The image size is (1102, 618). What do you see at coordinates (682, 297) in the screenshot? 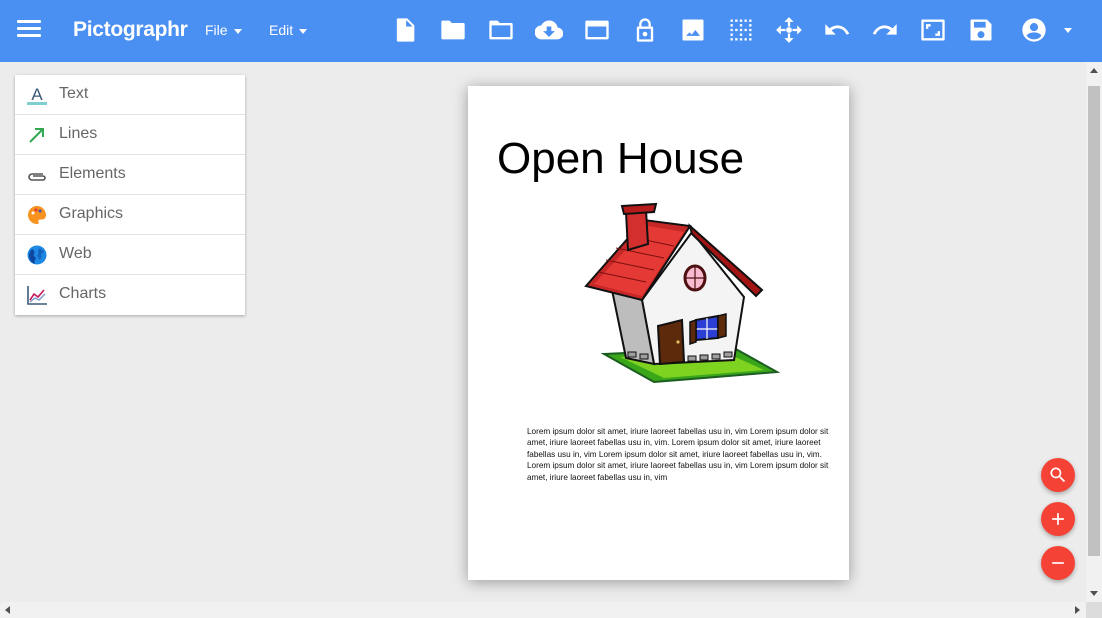
I see `house-clipart-image` at bounding box center [682, 297].